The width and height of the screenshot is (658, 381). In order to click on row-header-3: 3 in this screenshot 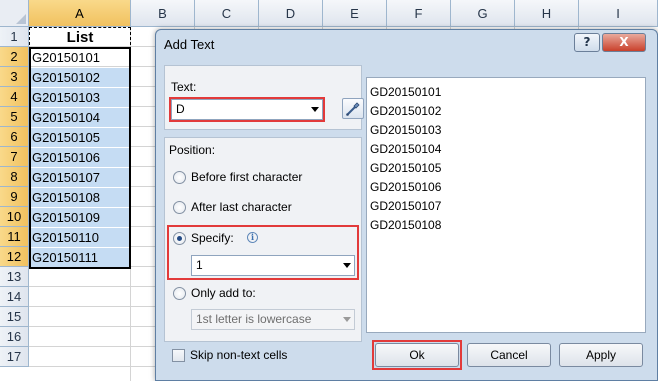, I will do `click(14, 77)`.